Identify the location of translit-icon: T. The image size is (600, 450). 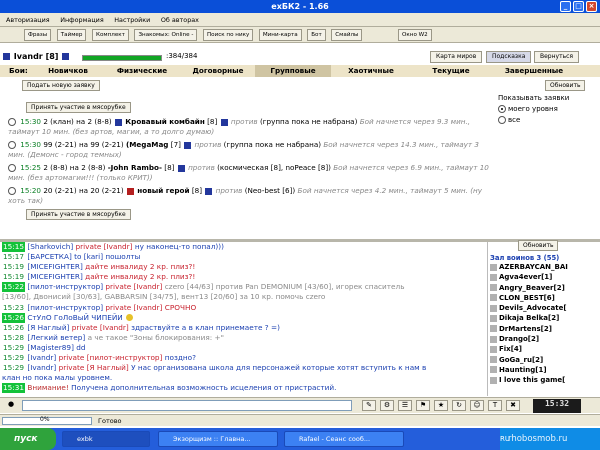
(495, 405).